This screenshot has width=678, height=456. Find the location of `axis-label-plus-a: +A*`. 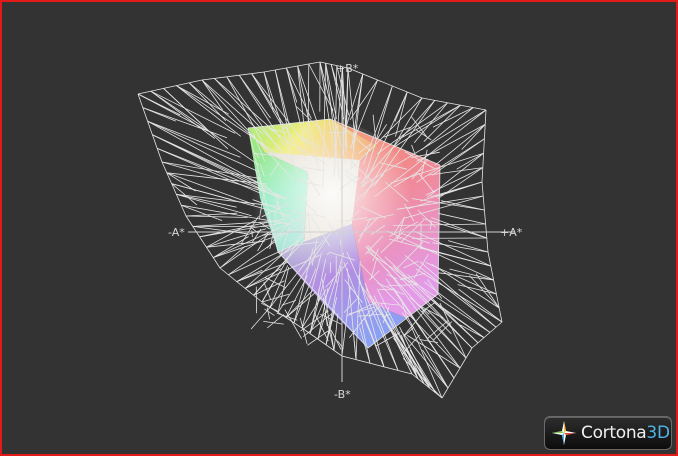

axis-label-plus-a: +A* is located at coordinates (511, 232).